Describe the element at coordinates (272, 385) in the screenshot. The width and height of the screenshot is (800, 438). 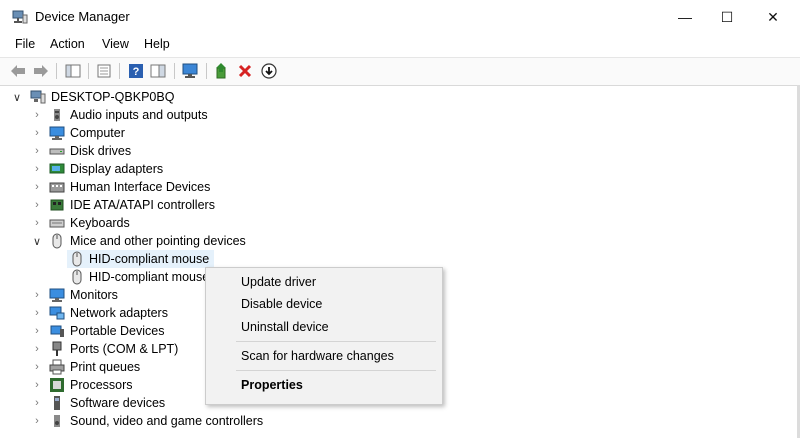
I see `menu-item-properties: Properties` at that location.